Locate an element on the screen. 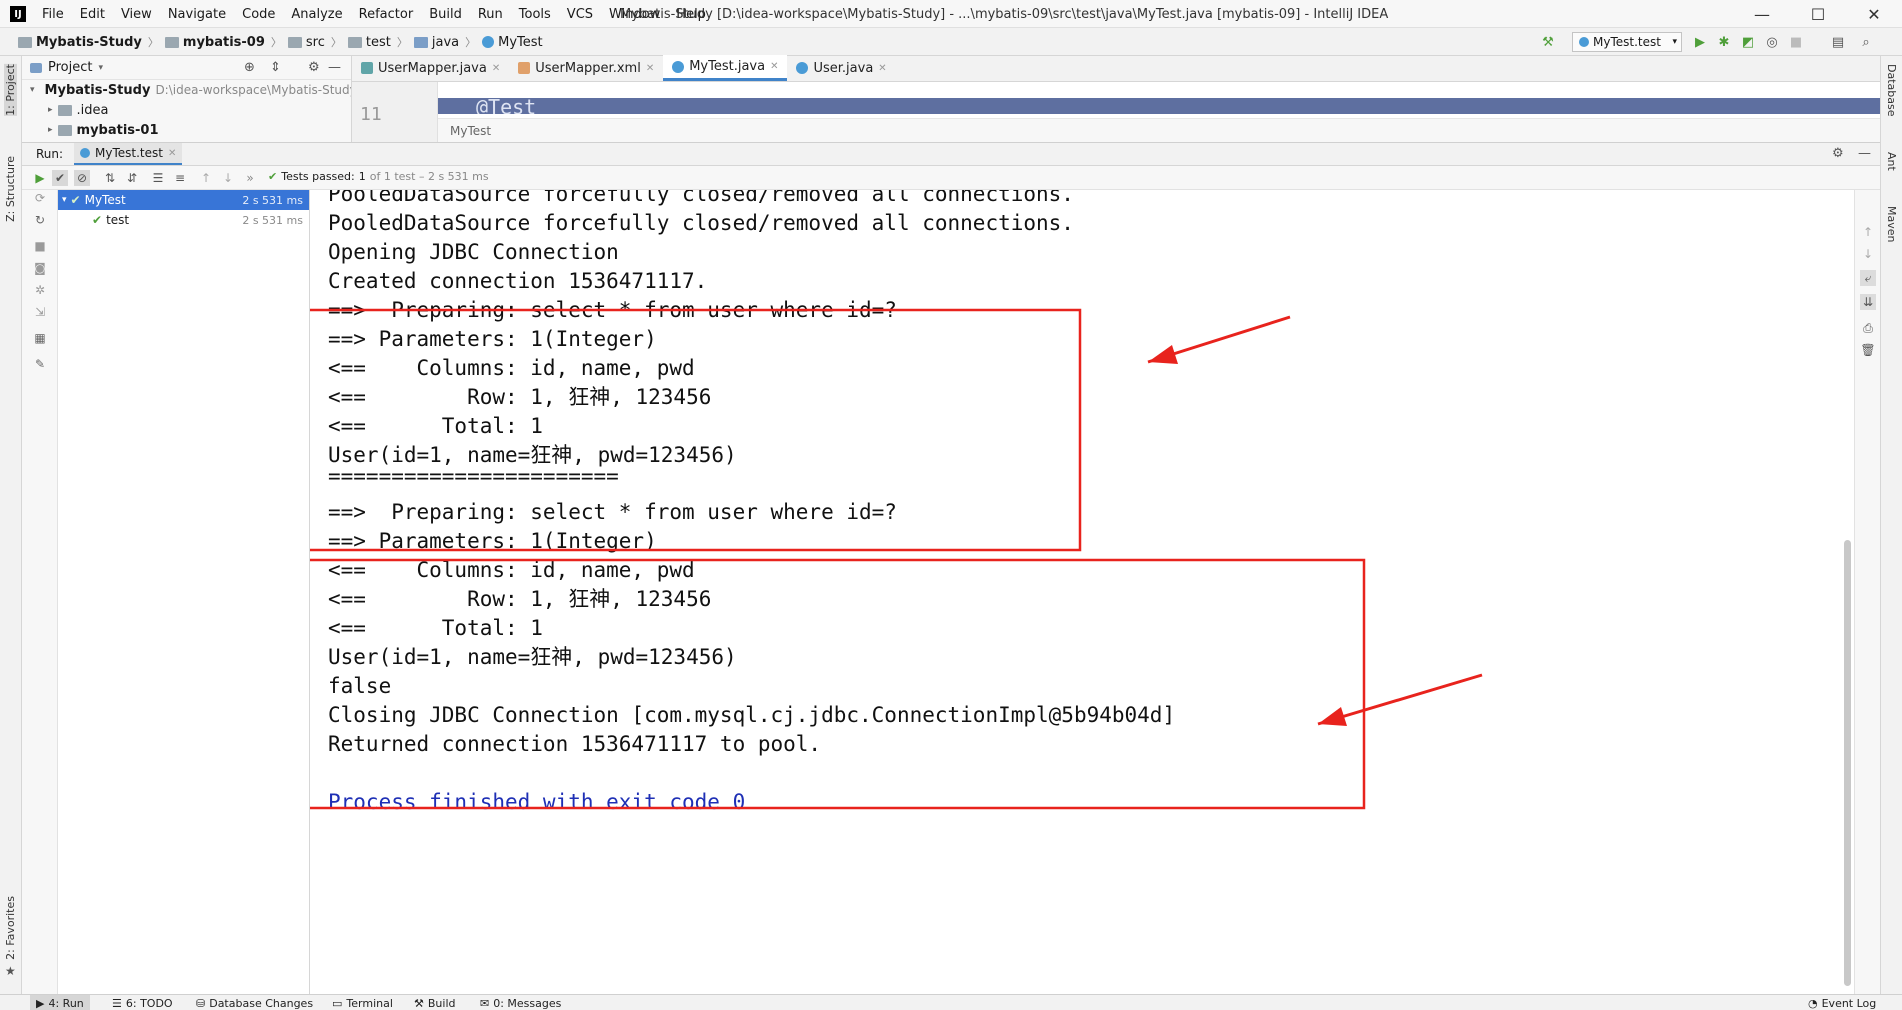  test-node-mytest: ▾ ✔ MyTest 2 s 531 ms is located at coordinates (183, 200).